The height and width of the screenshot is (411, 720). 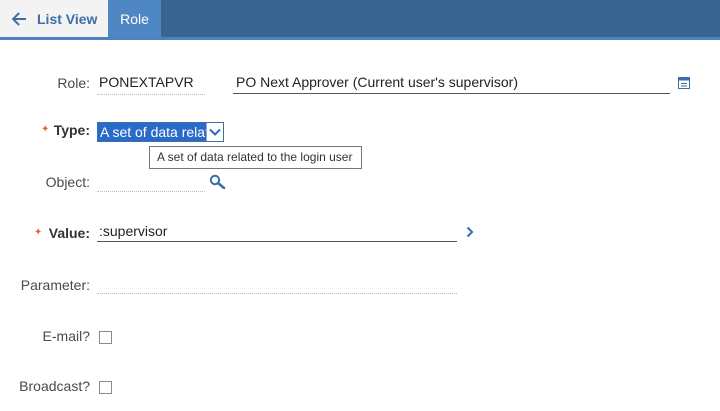 I want to click on type-select: A set of data related to the login user, so click(x=160, y=132).